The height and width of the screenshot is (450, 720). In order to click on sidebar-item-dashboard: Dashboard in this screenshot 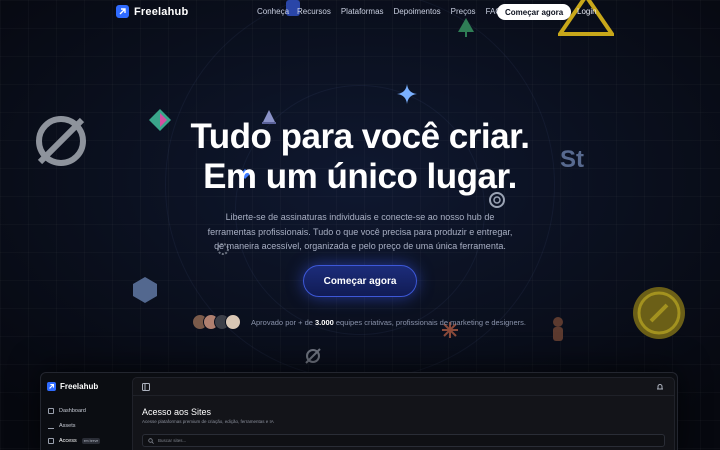, I will do `click(74, 411)`.